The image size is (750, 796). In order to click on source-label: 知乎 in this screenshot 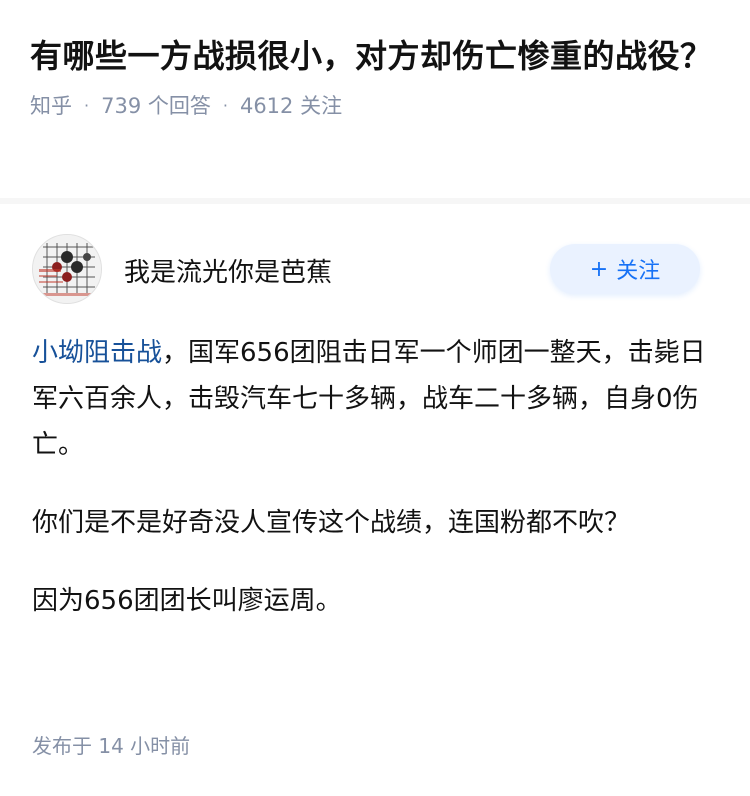, I will do `click(51, 105)`.